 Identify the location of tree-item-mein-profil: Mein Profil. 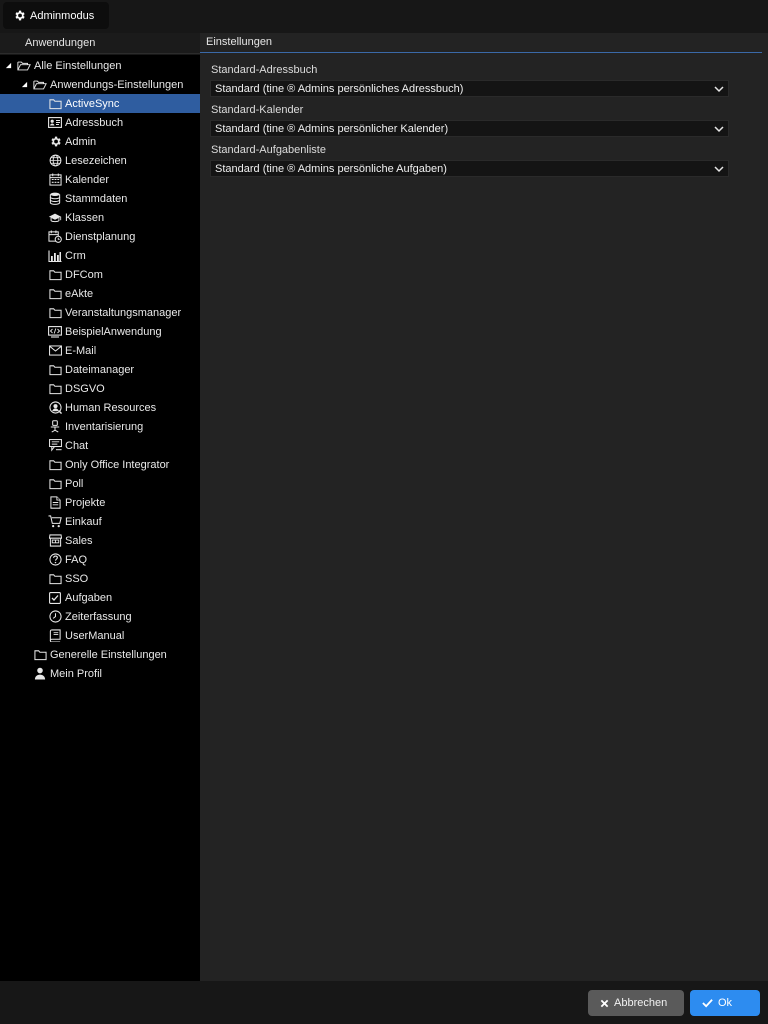
(100, 673).